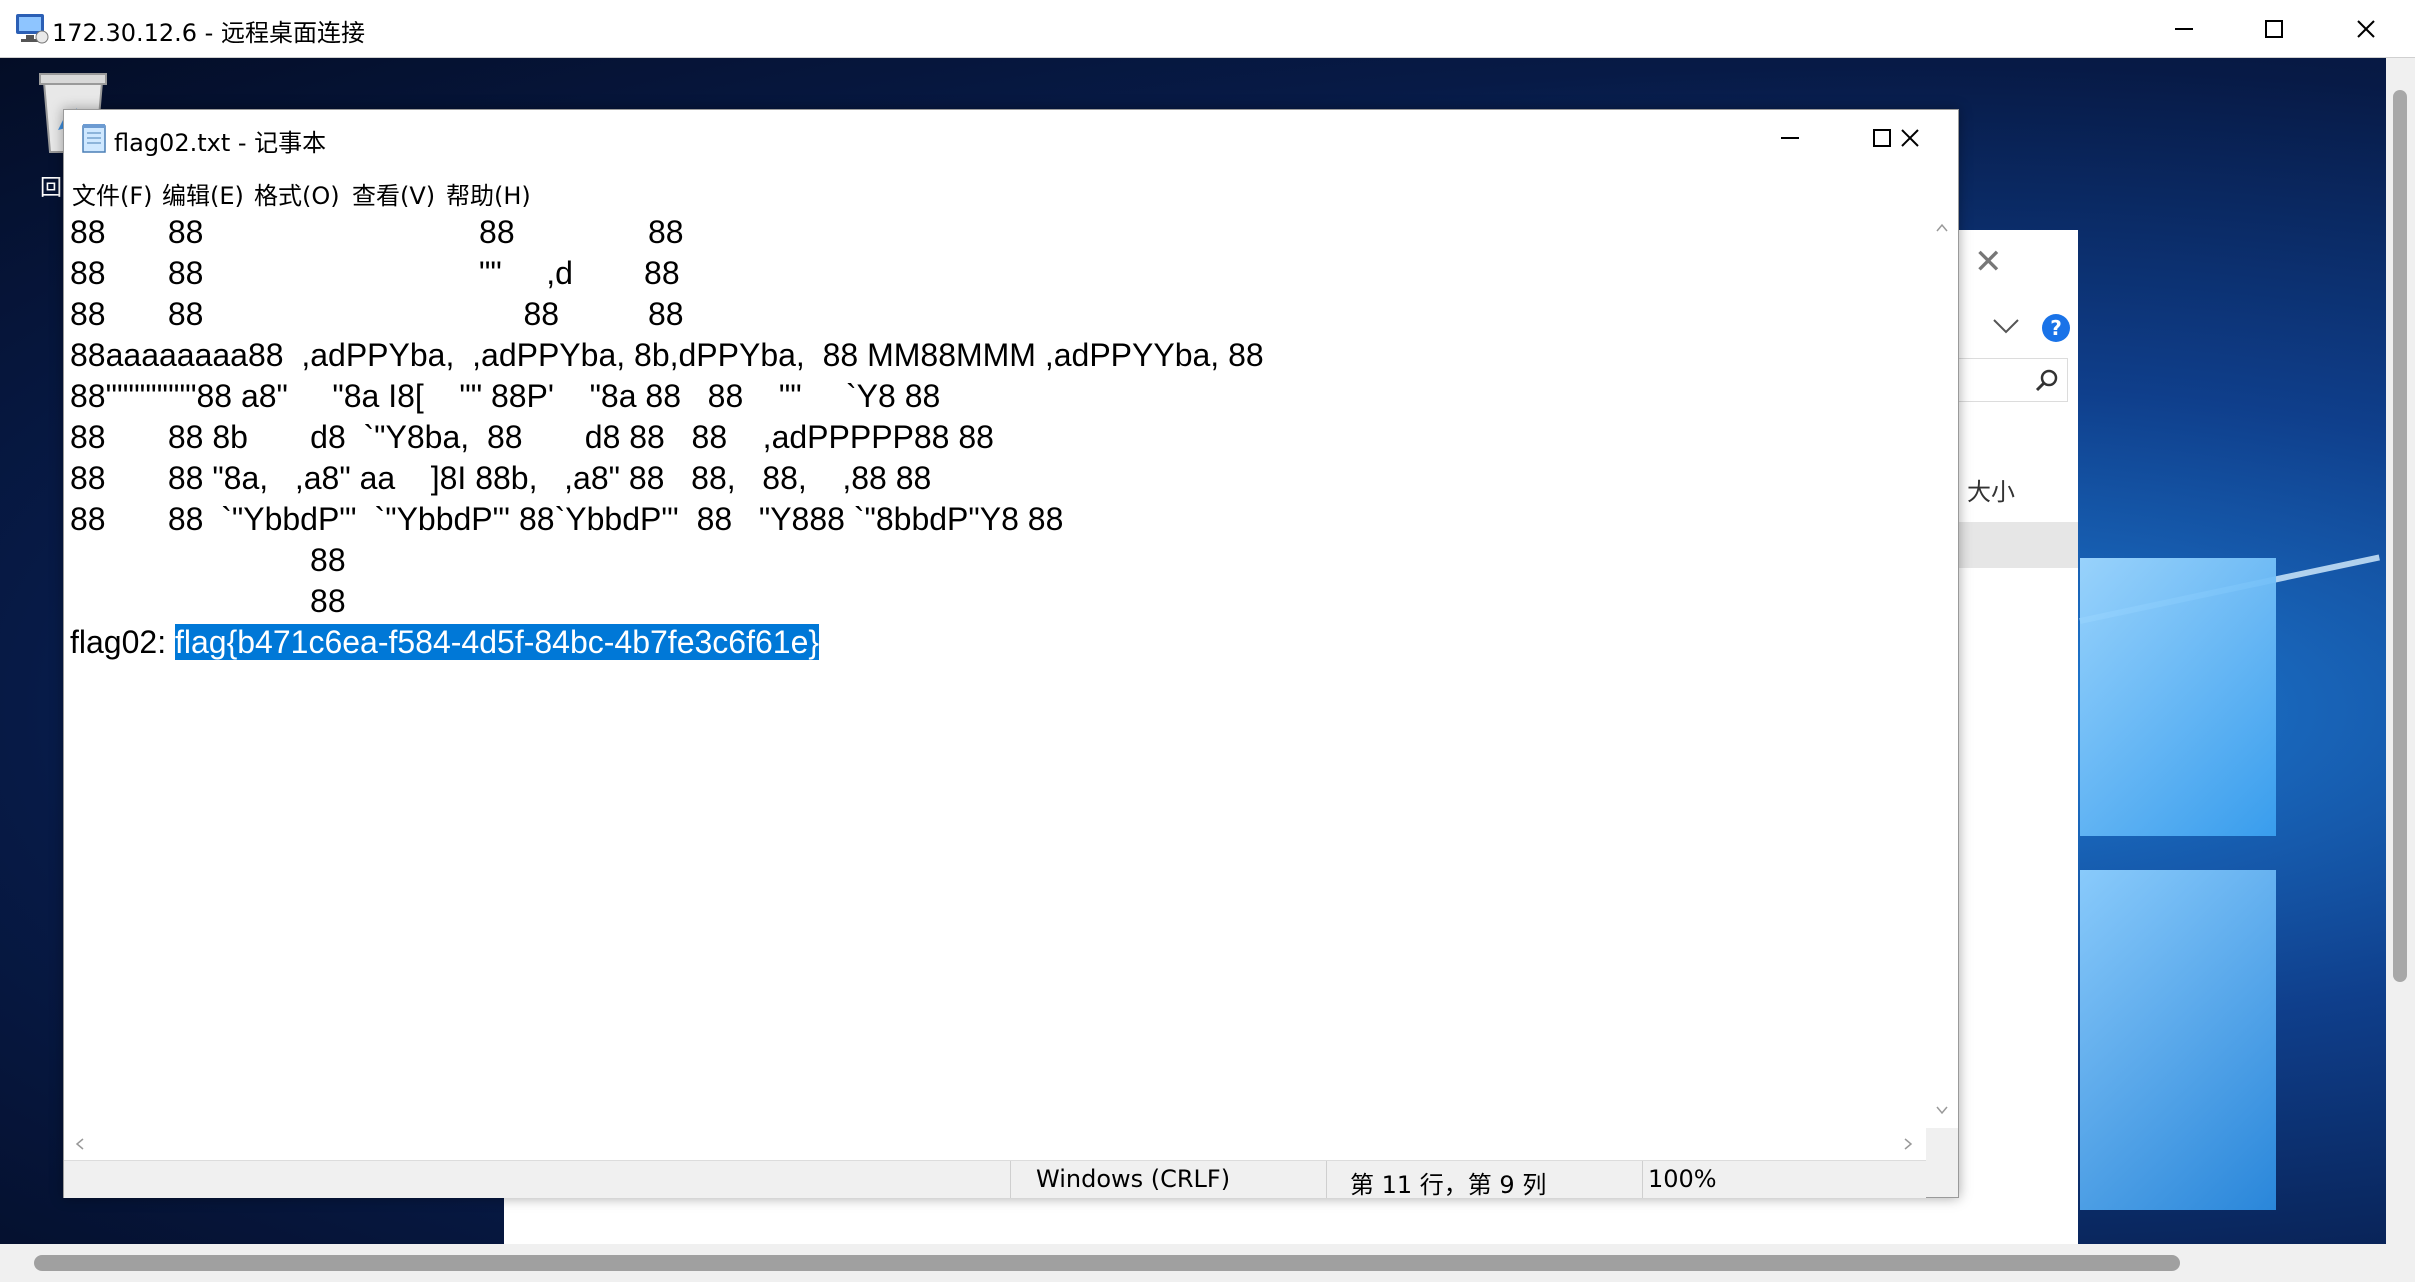 The image size is (2415, 1282). What do you see at coordinates (94, 138) in the screenshot?
I see `notepad-icon` at bounding box center [94, 138].